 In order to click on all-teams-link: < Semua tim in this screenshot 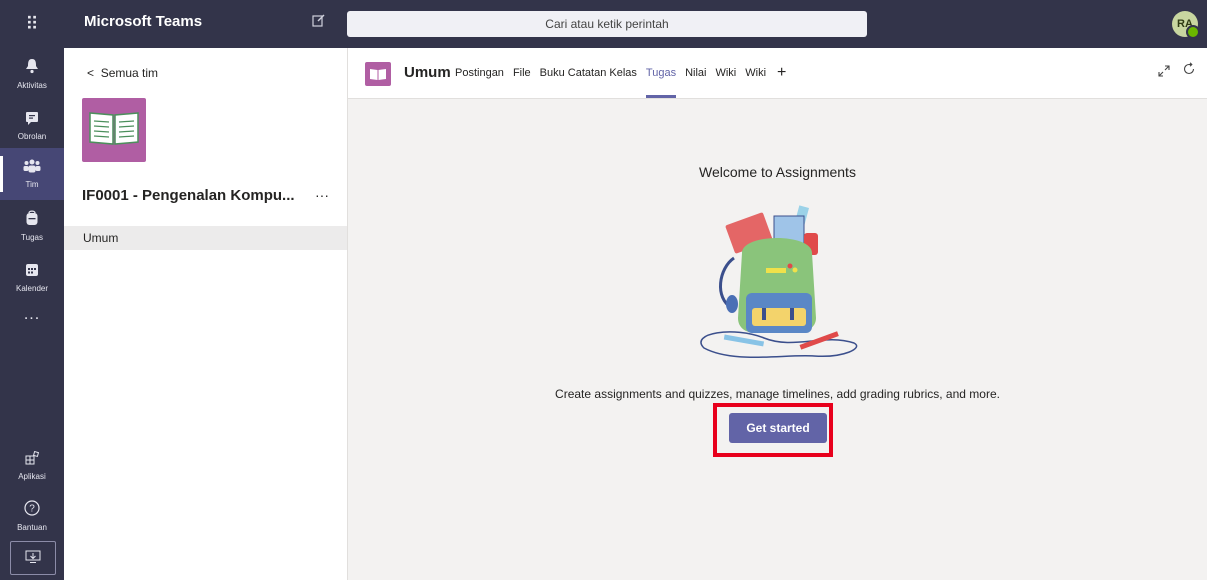, I will do `click(122, 73)`.